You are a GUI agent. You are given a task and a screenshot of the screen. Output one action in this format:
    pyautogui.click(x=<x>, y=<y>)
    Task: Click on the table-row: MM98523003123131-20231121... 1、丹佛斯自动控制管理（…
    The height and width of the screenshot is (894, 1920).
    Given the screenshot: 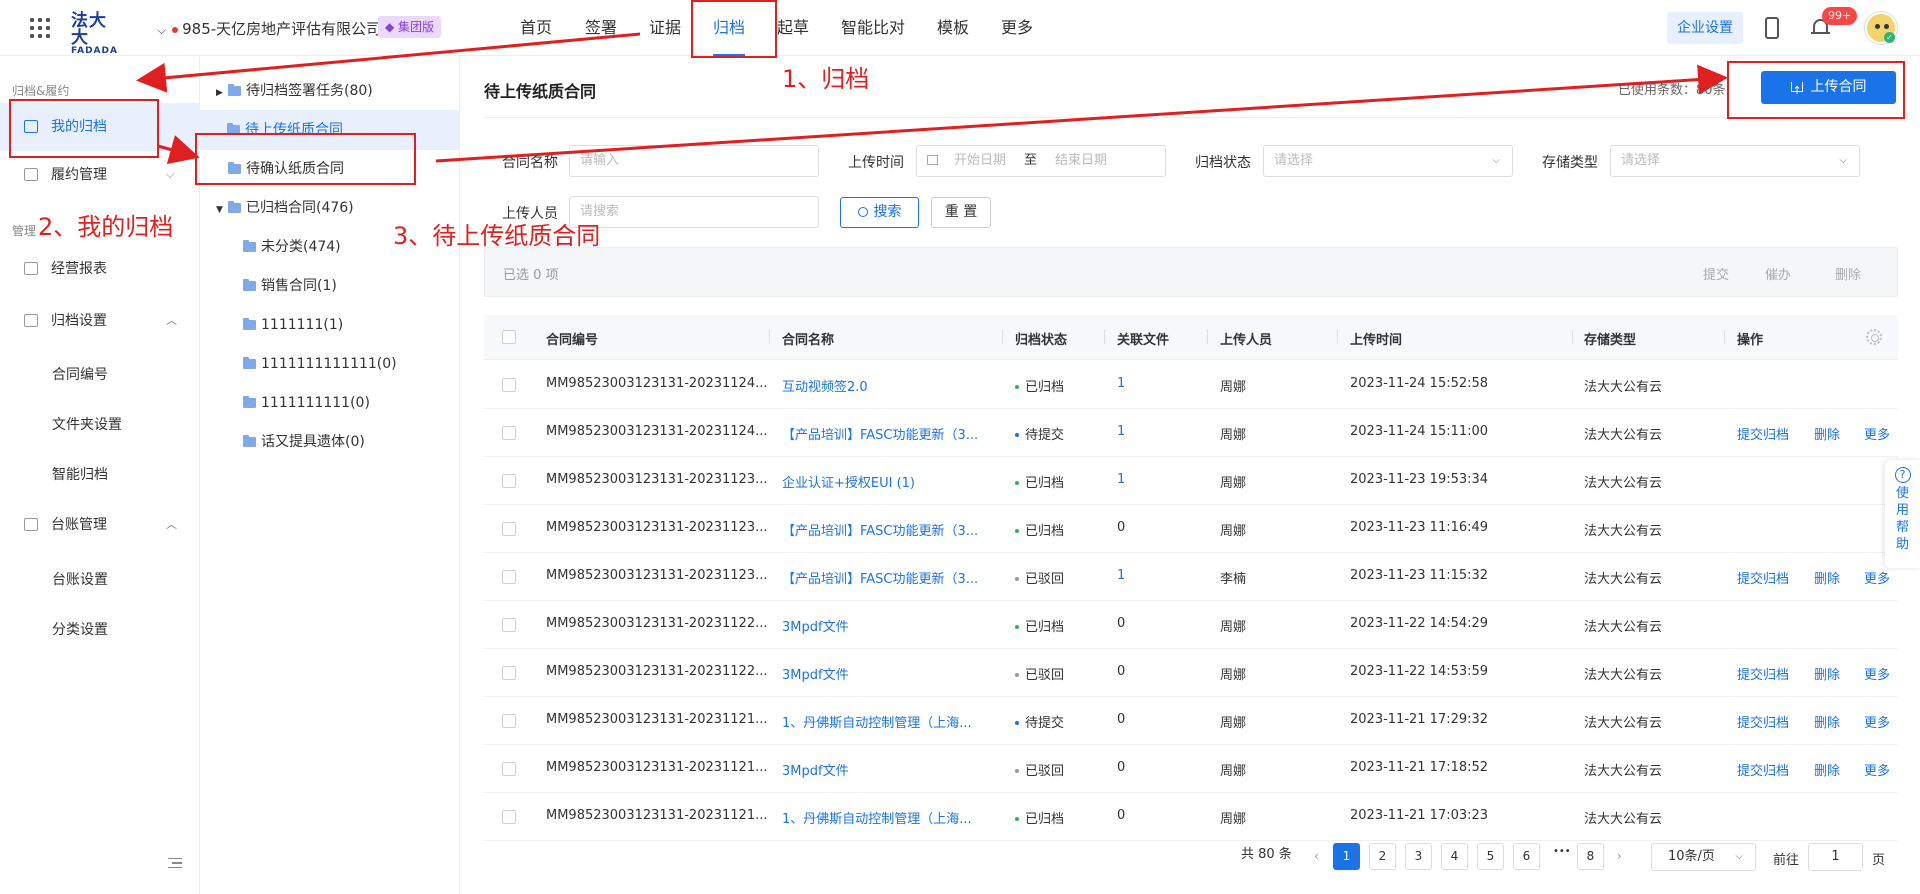 What is the action you would take?
    pyautogui.click(x=1191, y=721)
    